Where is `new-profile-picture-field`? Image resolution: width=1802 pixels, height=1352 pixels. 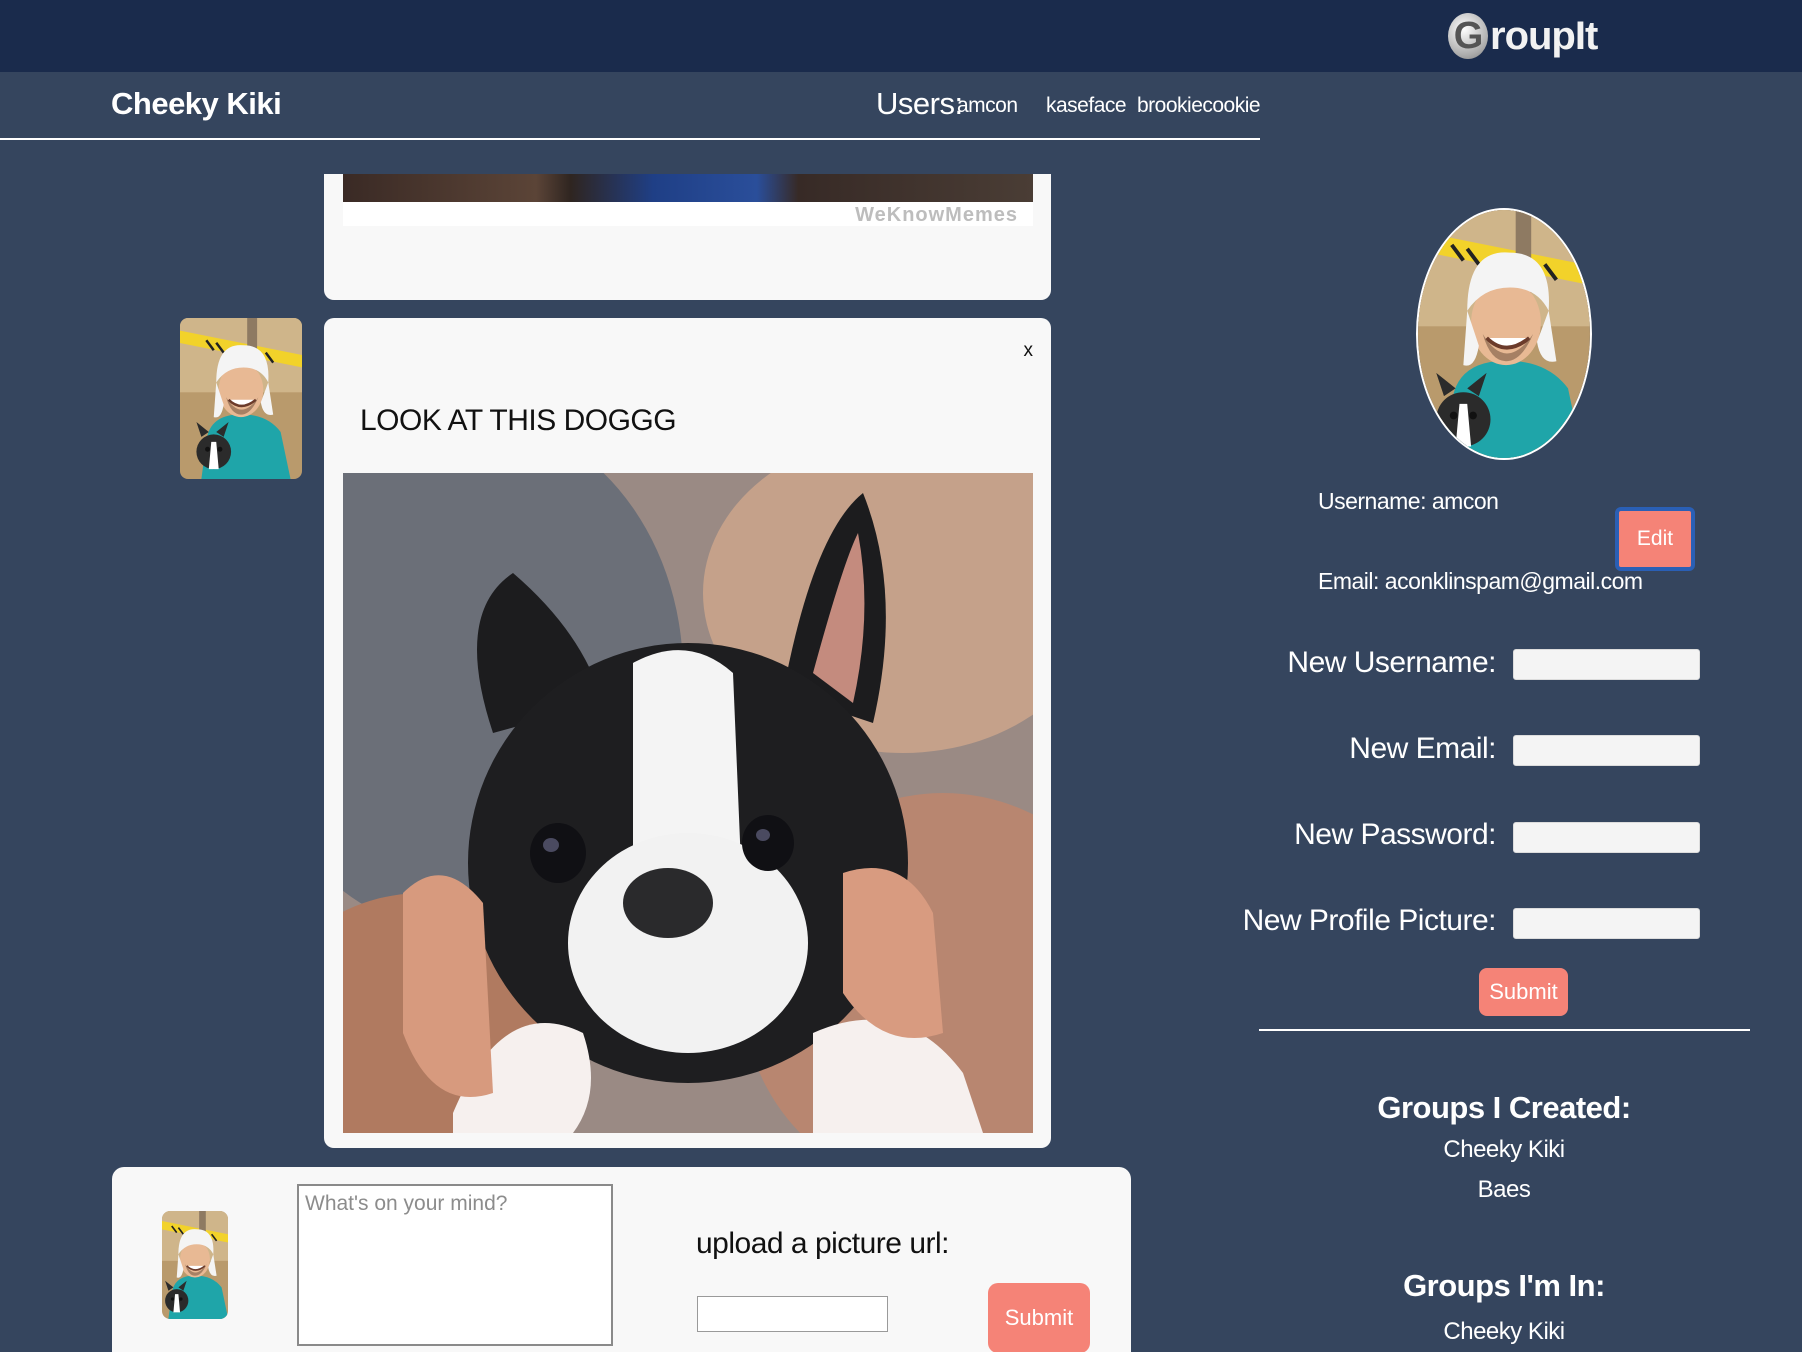
new-profile-picture-field is located at coordinates (1606, 923).